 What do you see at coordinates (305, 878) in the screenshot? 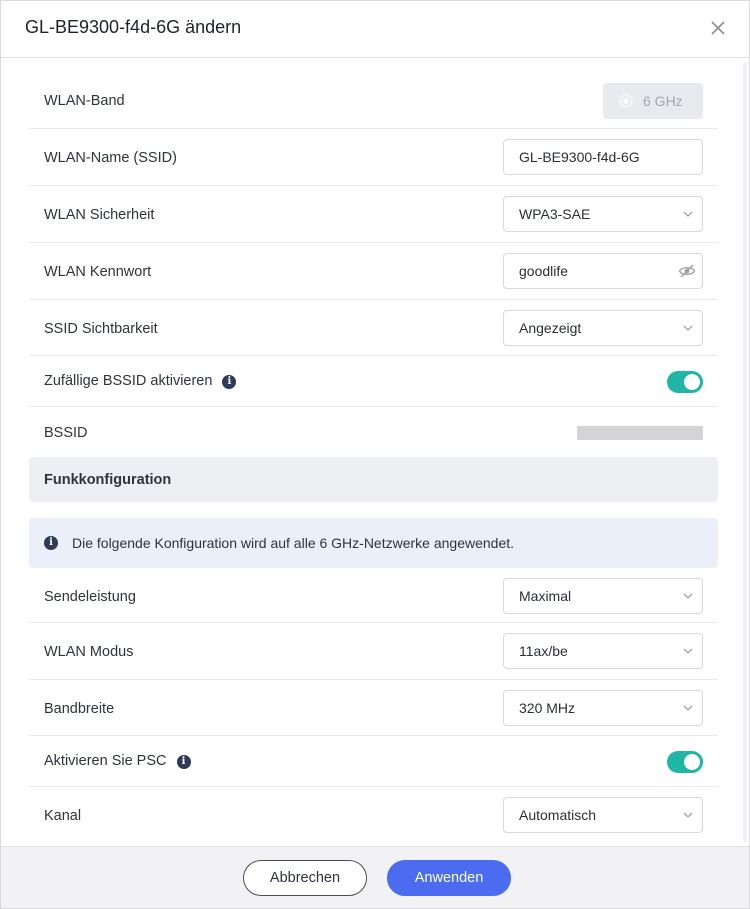
I see `cancel-button: Abbrechen` at bounding box center [305, 878].